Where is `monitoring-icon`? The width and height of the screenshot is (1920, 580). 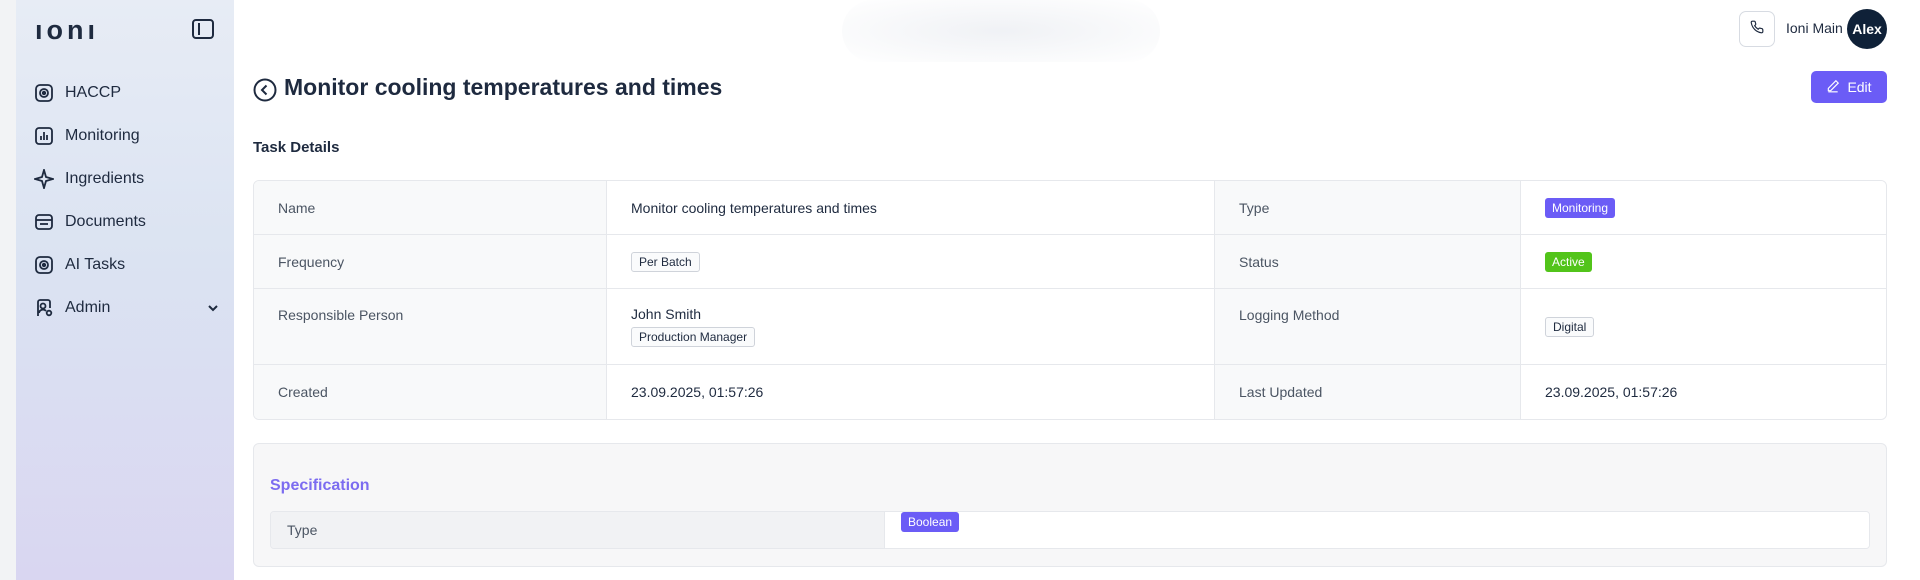
monitoring-icon is located at coordinates (44, 136).